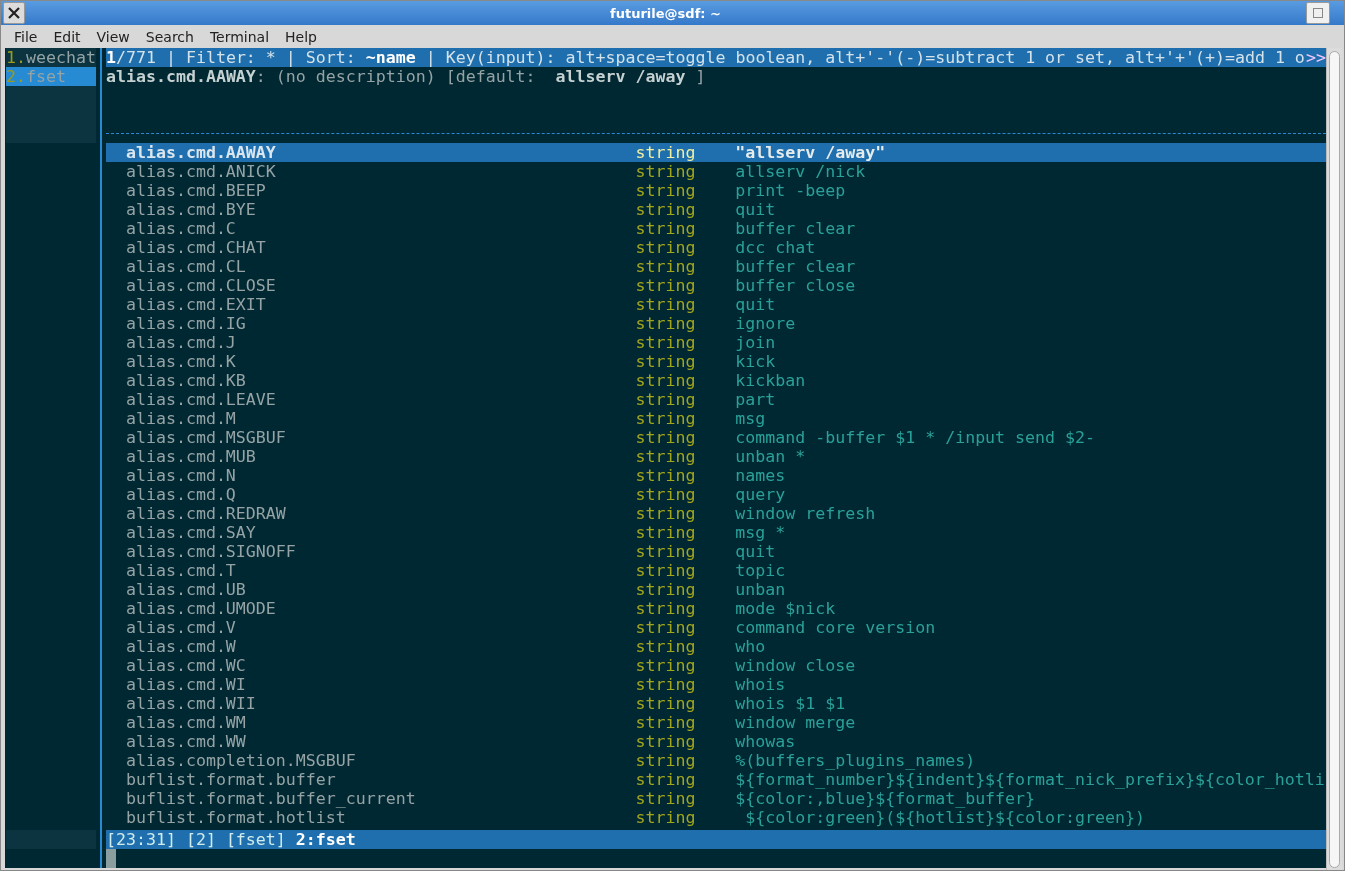 The width and height of the screenshot is (1345, 871). I want to click on input-cursor, so click(111, 858).